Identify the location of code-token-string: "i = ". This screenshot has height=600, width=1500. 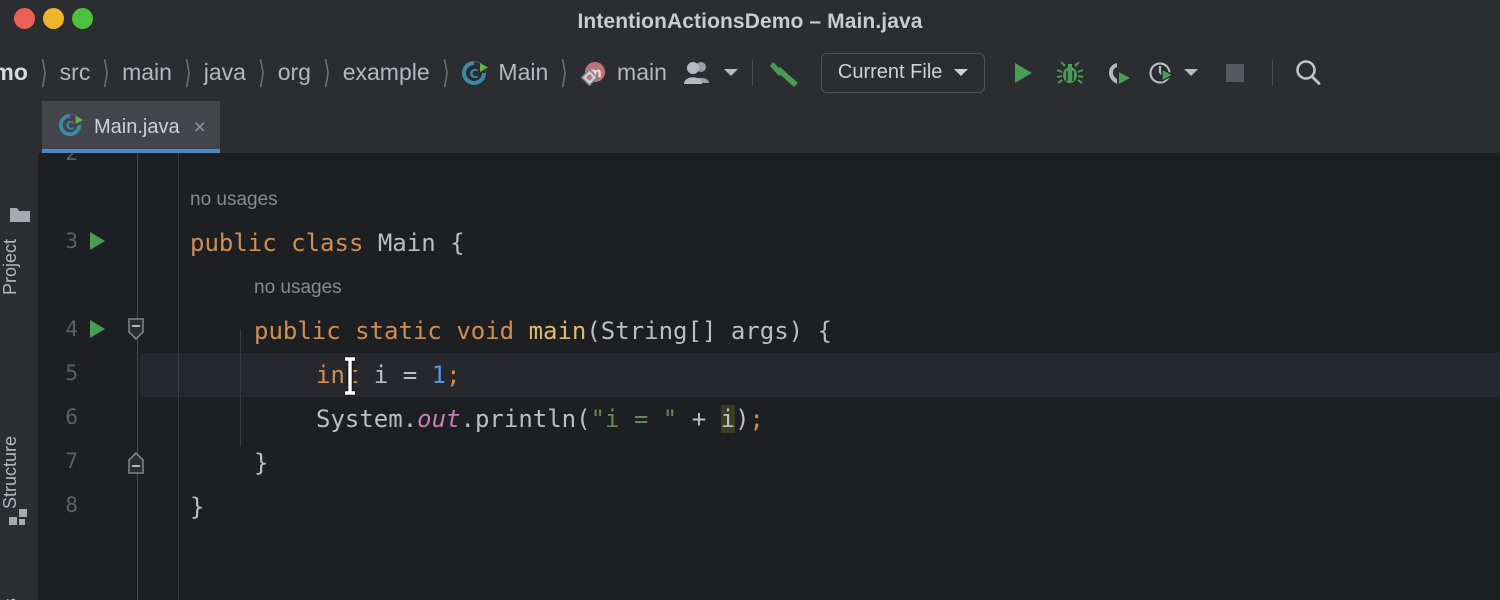
(634, 419).